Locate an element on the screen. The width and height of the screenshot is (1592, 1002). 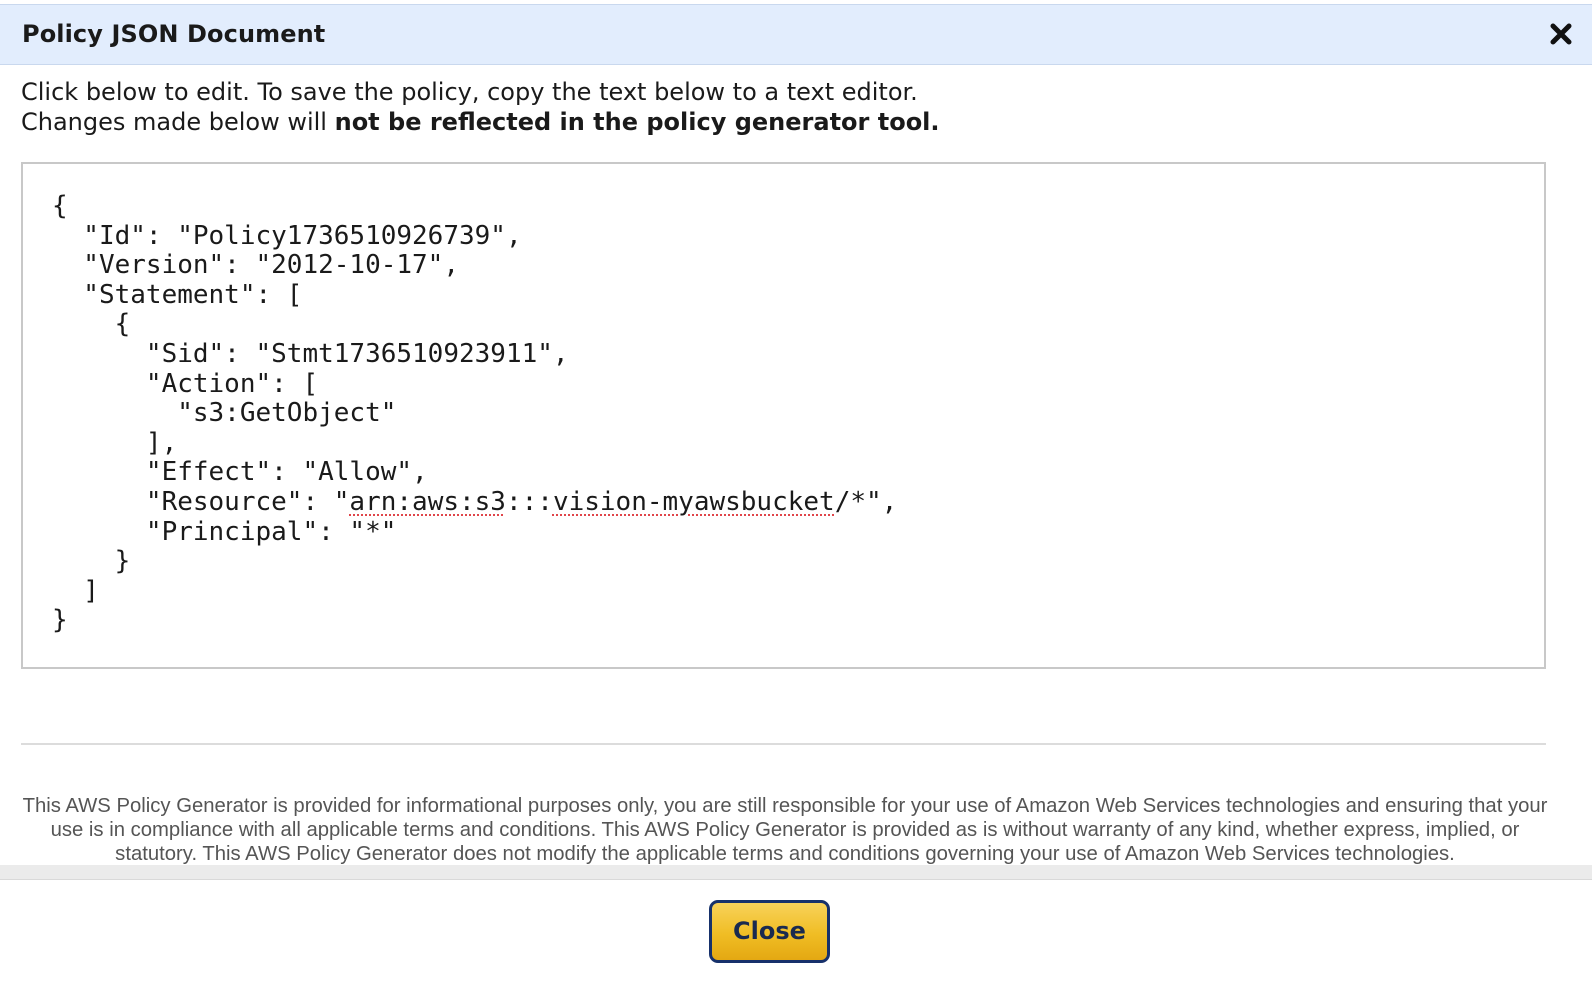
code-line: "Id": "Policy1736510926739", is located at coordinates (287, 235).